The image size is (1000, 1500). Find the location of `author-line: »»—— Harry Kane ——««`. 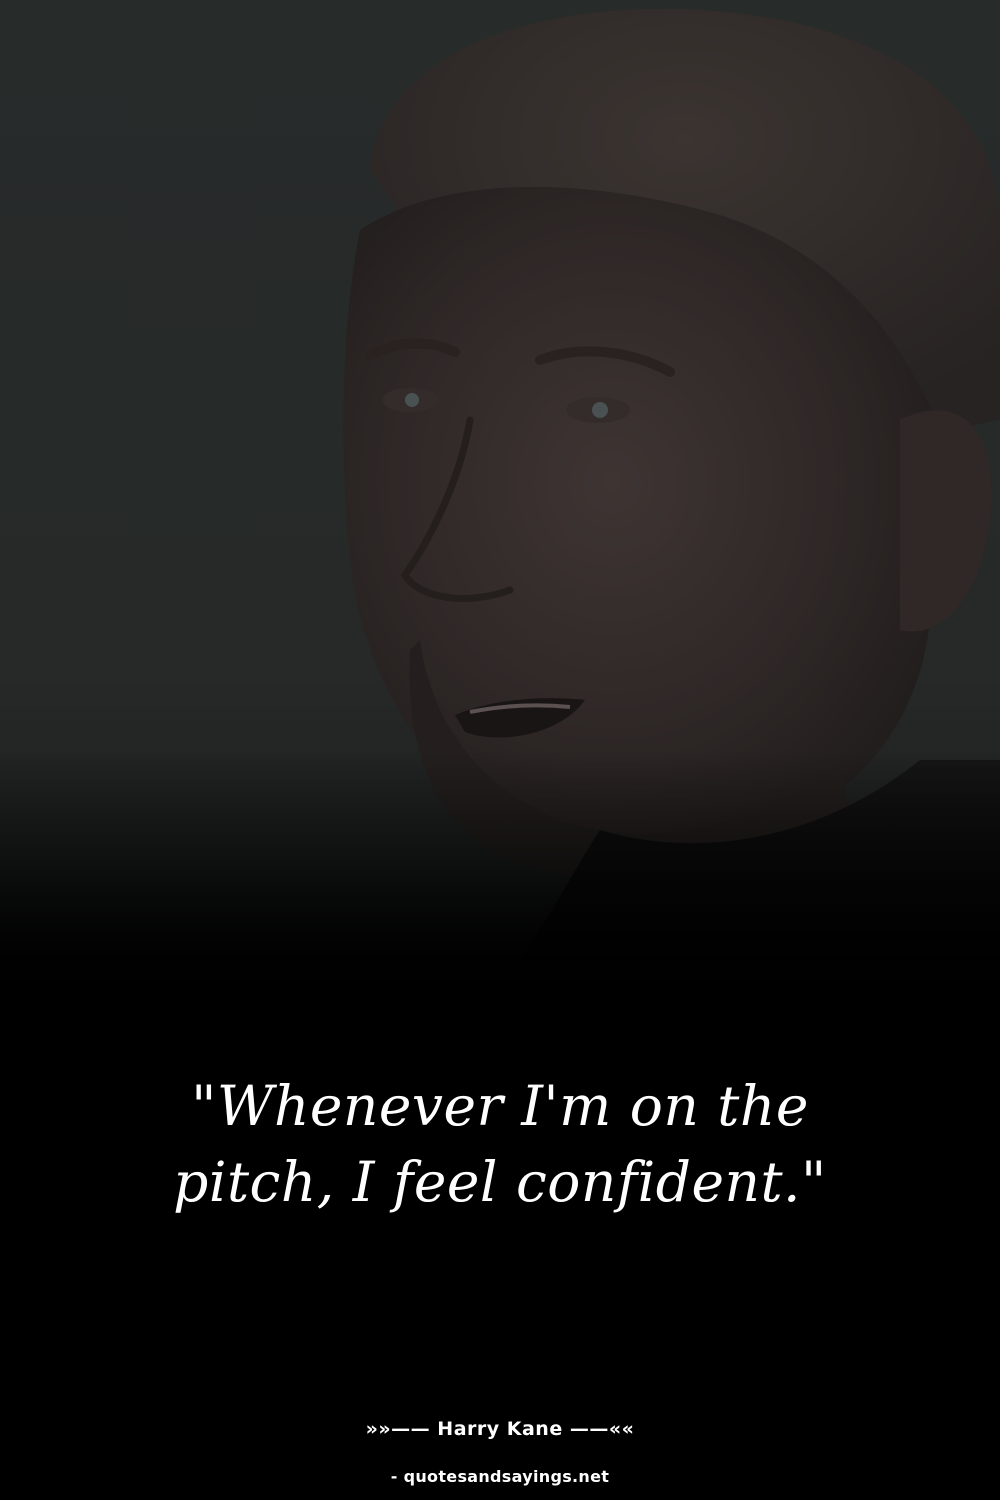

author-line: »»—— Harry Kane ——«« is located at coordinates (500, 1429).